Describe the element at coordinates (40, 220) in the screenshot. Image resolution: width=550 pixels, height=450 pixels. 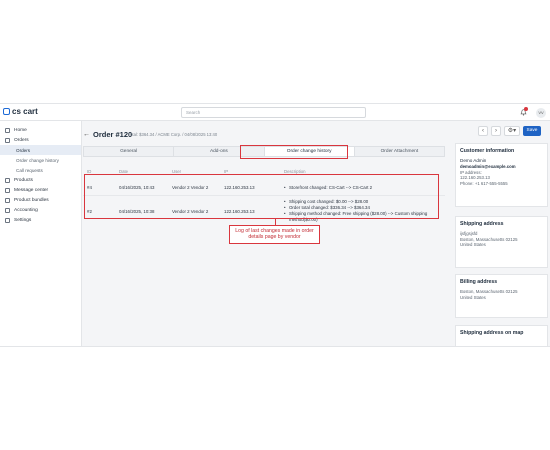
I see `sidebar-item-settings: Settings` at that location.